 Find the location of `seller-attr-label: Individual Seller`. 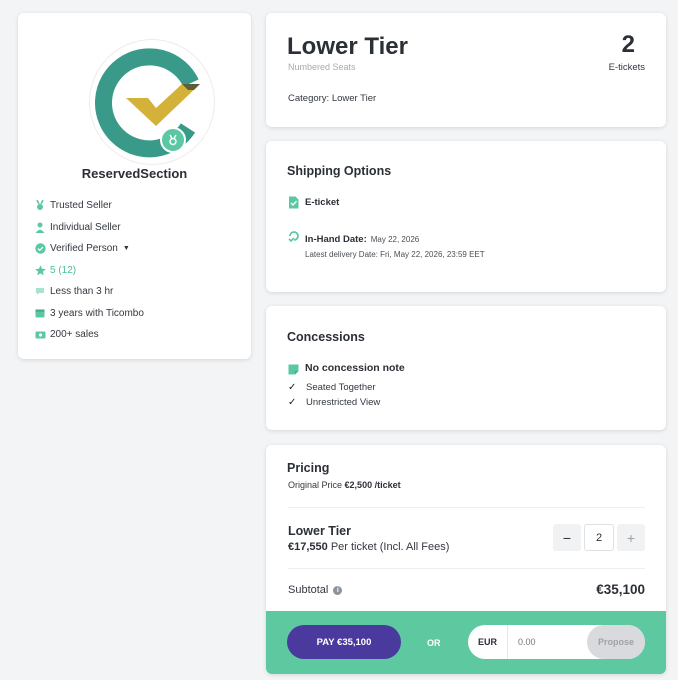

seller-attr-label: Individual Seller is located at coordinates (85, 227).